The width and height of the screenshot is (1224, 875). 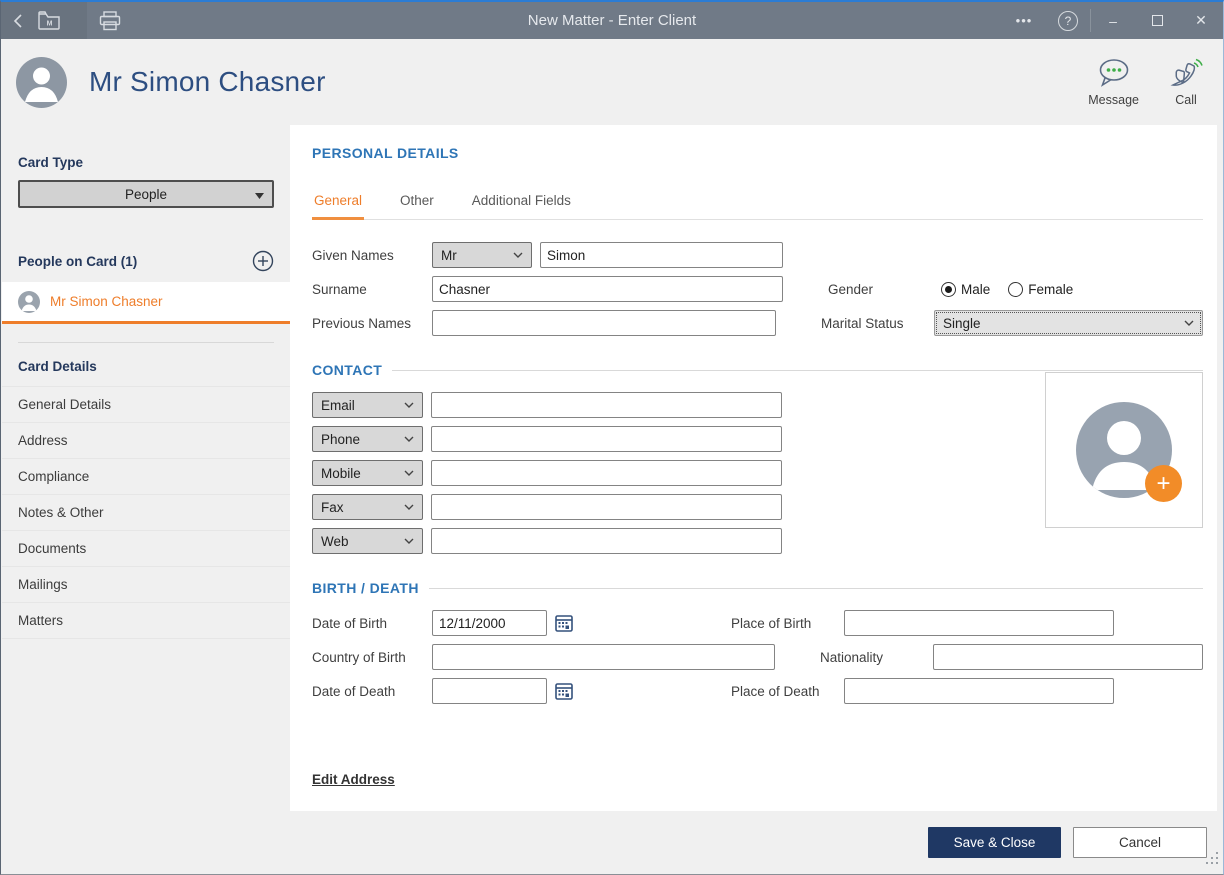 I want to click on contact-type-select-fax: Fax, so click(x=367, y=507).